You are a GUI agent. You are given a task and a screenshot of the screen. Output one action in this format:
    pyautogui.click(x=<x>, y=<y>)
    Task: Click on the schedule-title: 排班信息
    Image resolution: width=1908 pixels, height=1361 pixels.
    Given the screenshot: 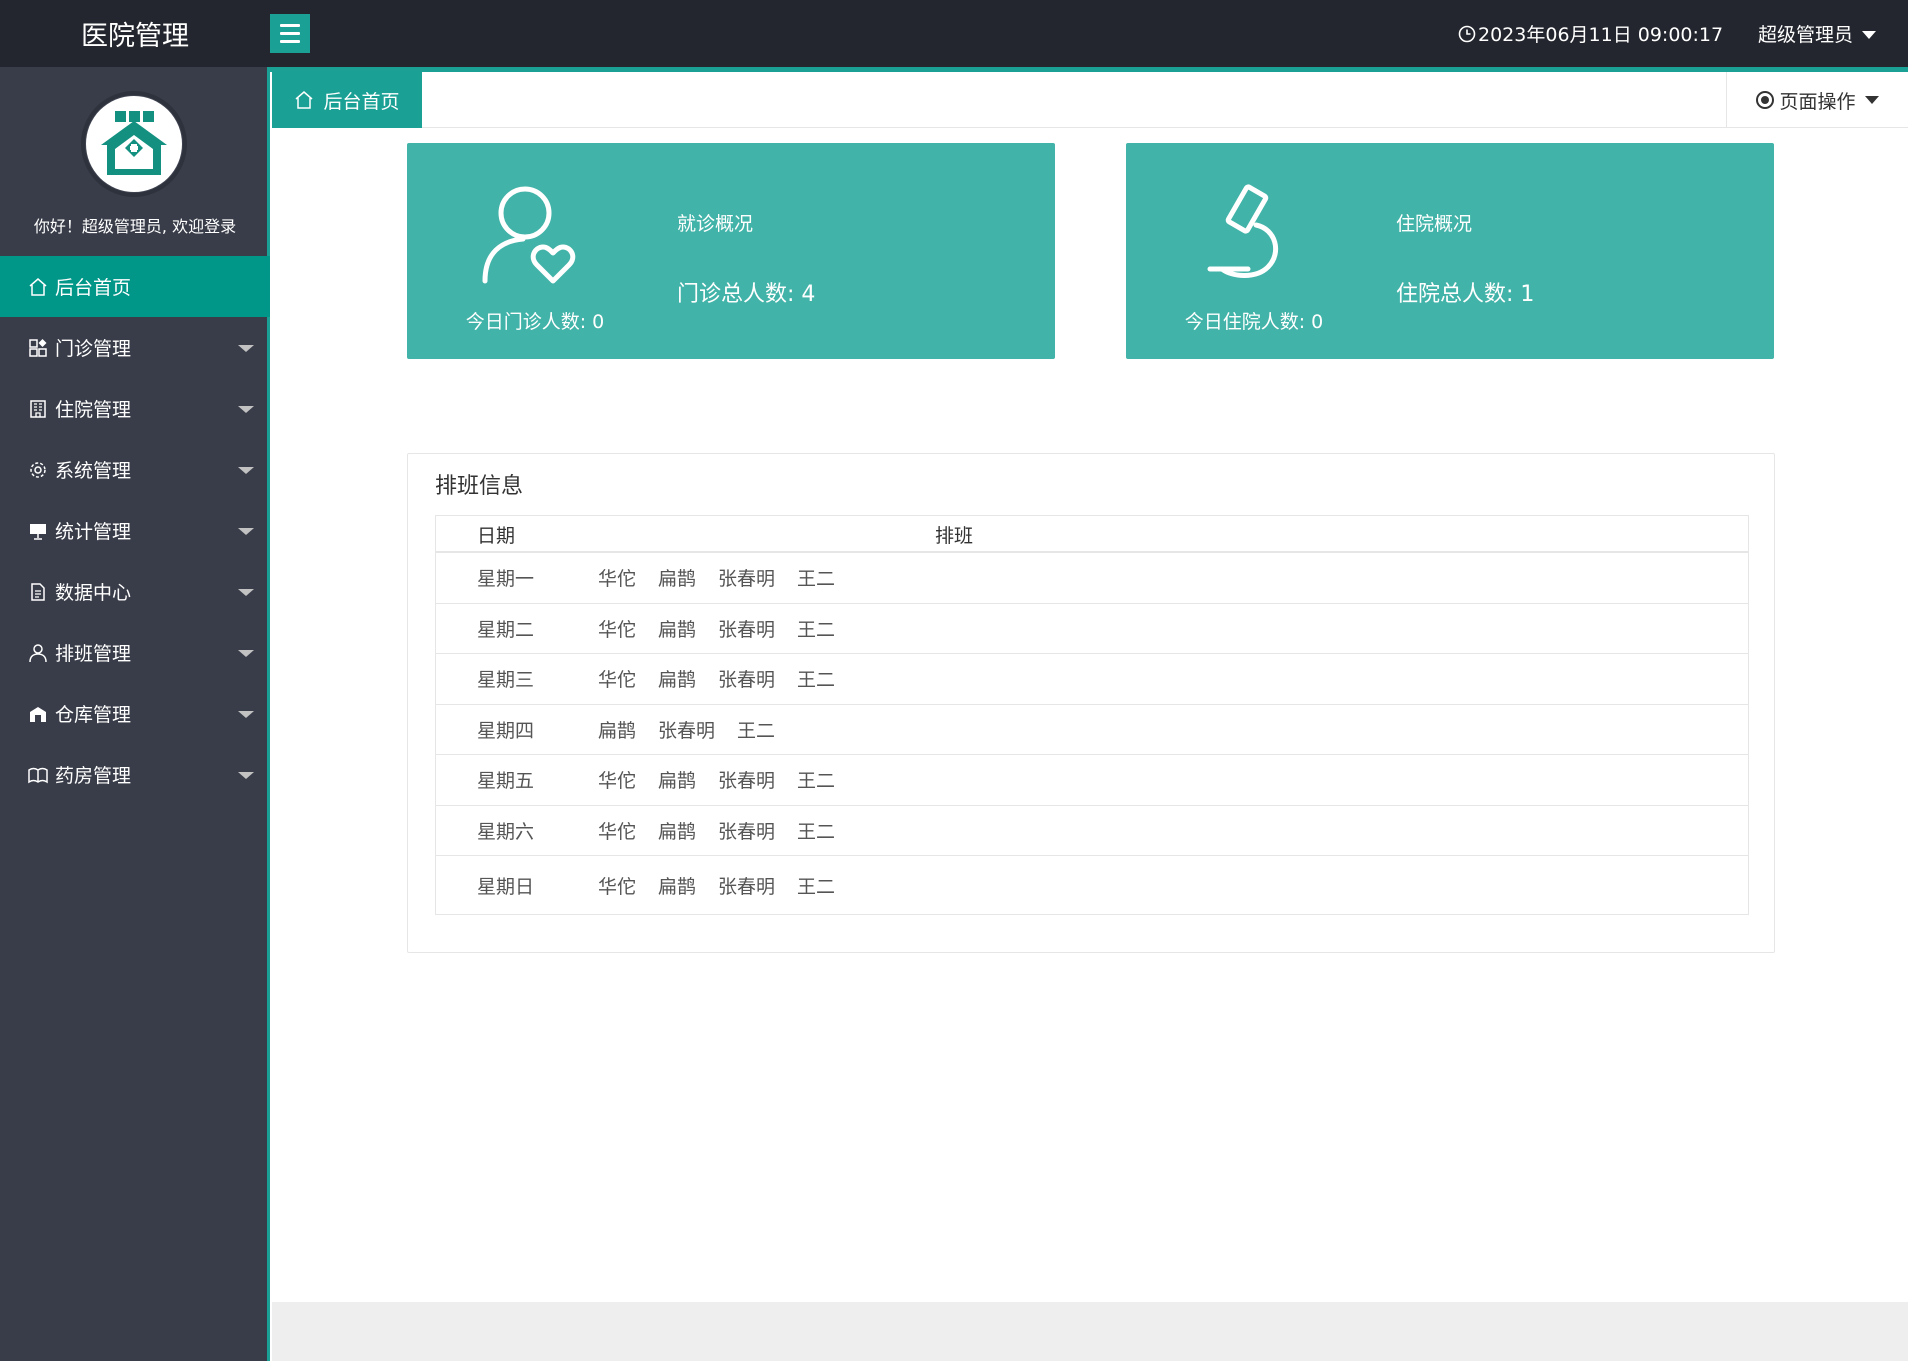 What is the action you would take?
    pyautogui.click(x=479, y=486)
    